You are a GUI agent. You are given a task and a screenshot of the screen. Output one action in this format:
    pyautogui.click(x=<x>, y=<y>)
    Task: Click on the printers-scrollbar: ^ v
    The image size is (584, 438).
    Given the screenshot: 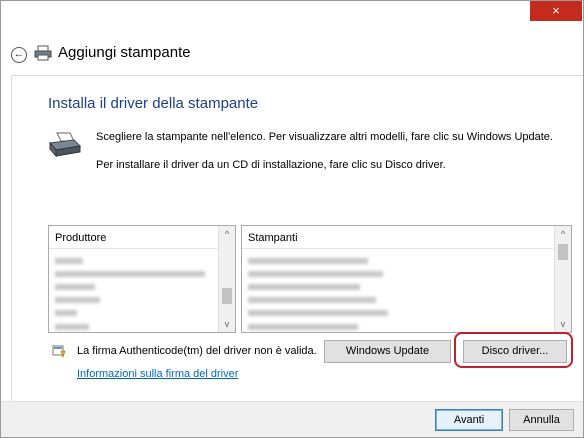 What is the action you would take?
    pyautogui.click(x=562, y=279)
    